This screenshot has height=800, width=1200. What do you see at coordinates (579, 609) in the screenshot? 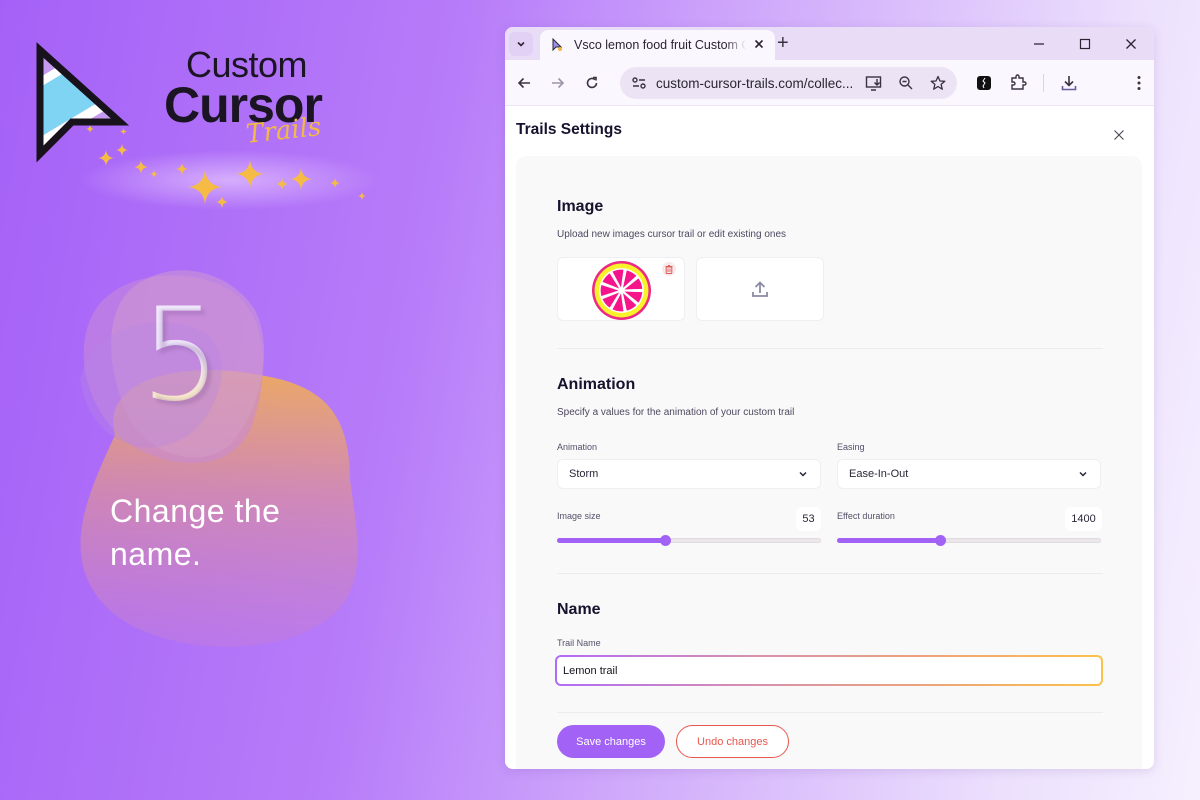
I see `name-section-title: Name` at bounding box center [579, 609].